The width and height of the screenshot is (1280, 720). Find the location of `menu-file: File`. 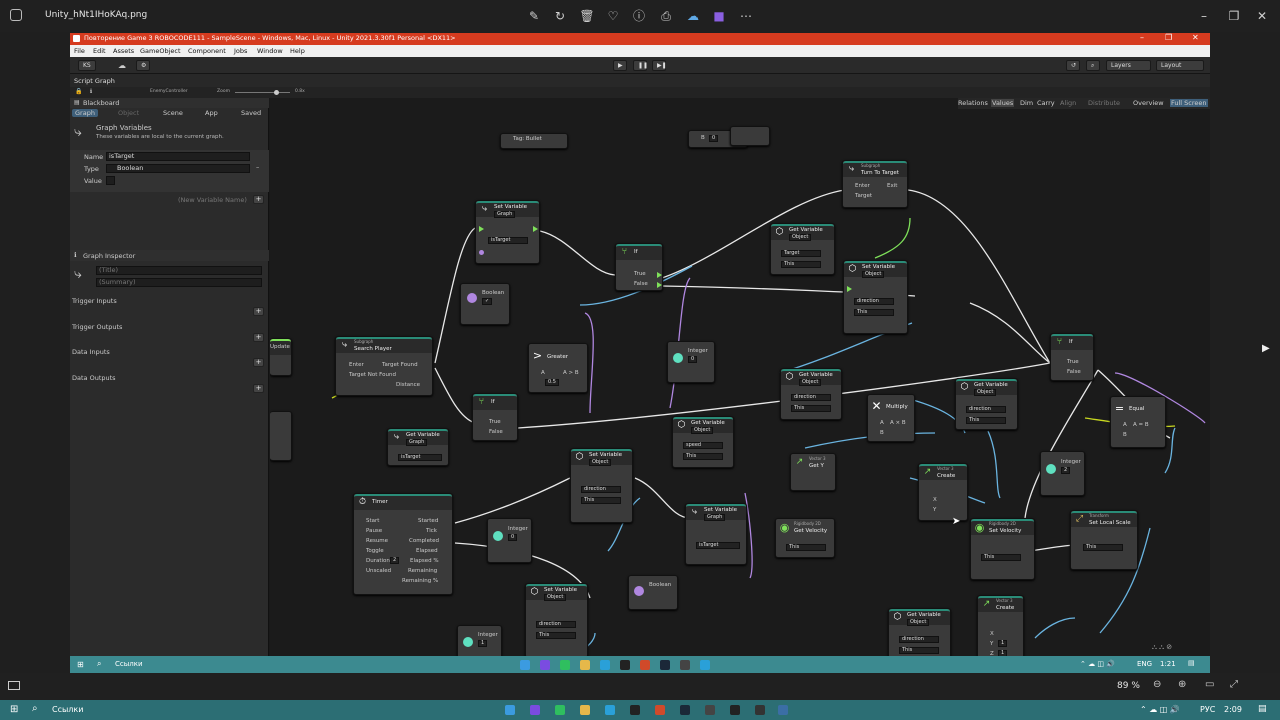

menu-file: File is located at coordinates (79, 51).